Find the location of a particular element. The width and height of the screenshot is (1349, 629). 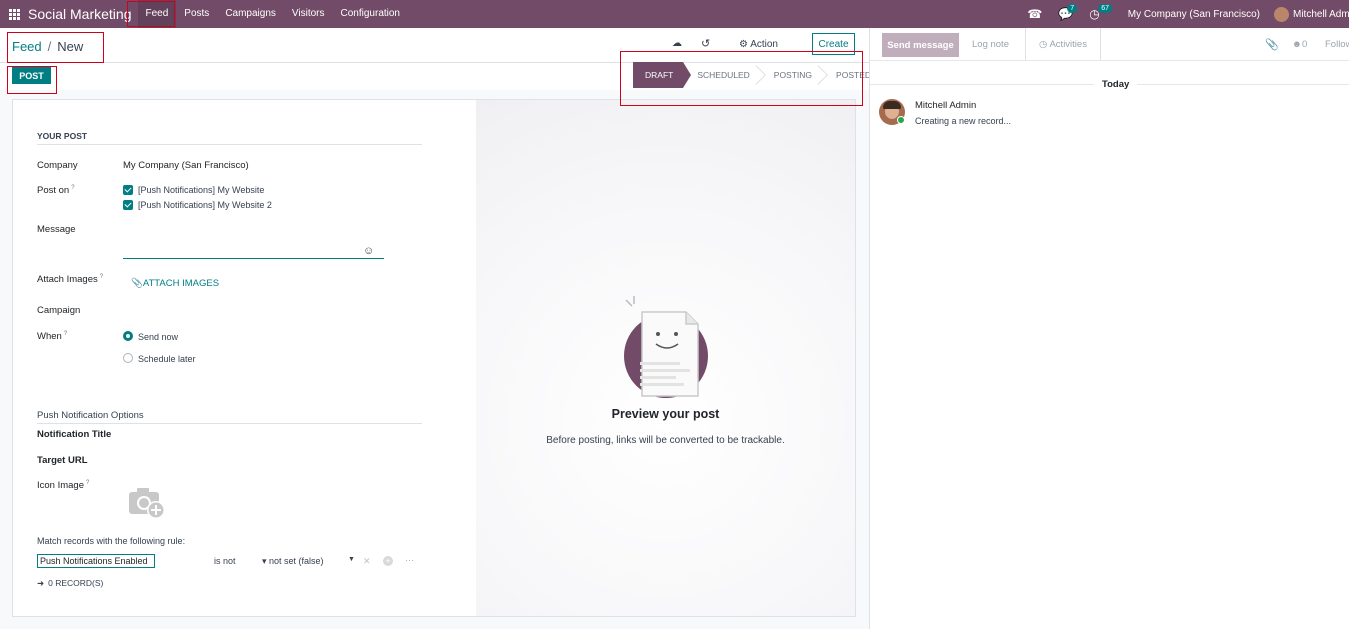

rule-label: Match records with the following rule: is located at coordinates (111, 541).